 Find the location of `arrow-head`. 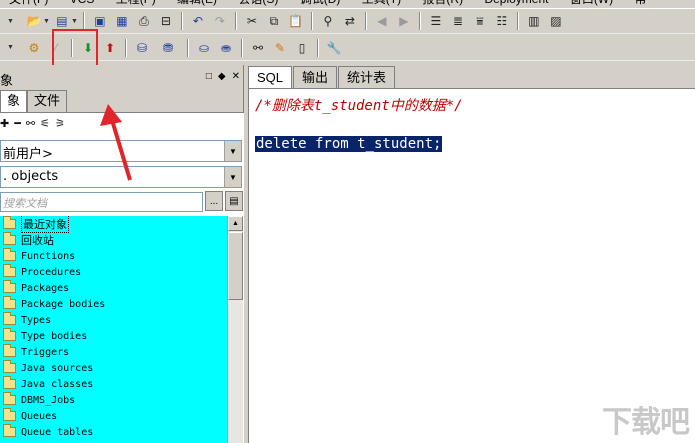

arrow-head is located at coordinates (111, 115).